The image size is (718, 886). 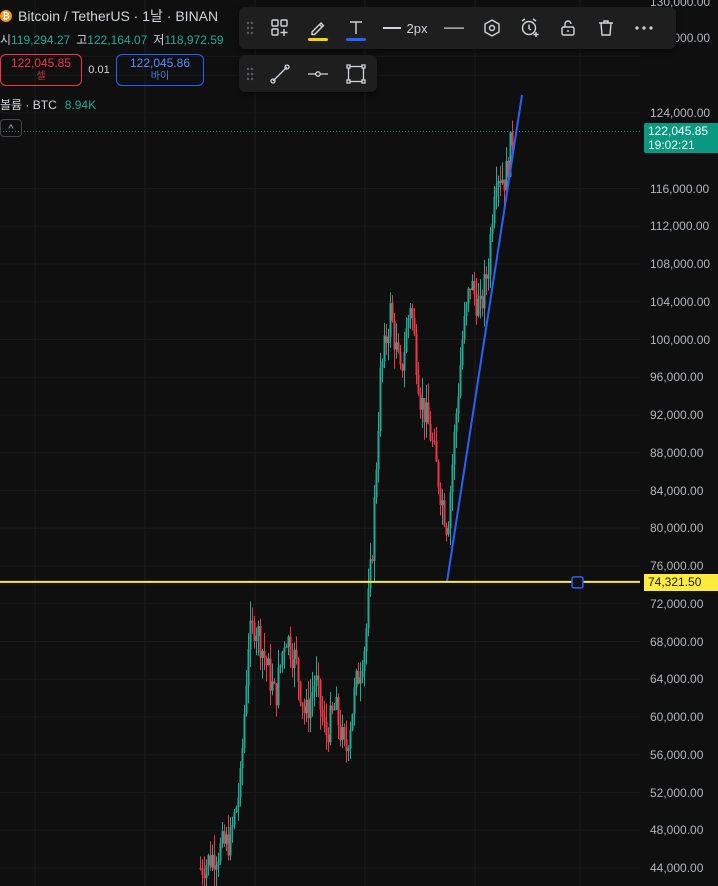 What do you see at coordinates (318, 39) in the screenshot?
I see `line-color-swatch` at bounding box center [318, 39].